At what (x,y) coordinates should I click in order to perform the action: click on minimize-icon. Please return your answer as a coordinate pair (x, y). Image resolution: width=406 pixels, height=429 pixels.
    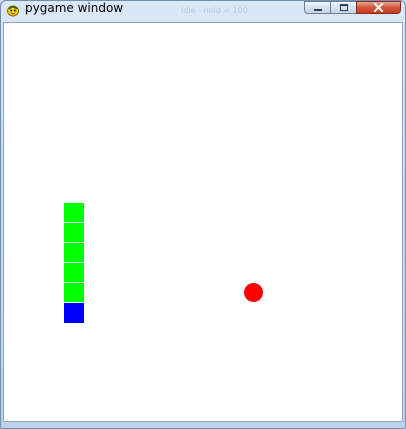
    Looking at the image, I should click on (317, 9).